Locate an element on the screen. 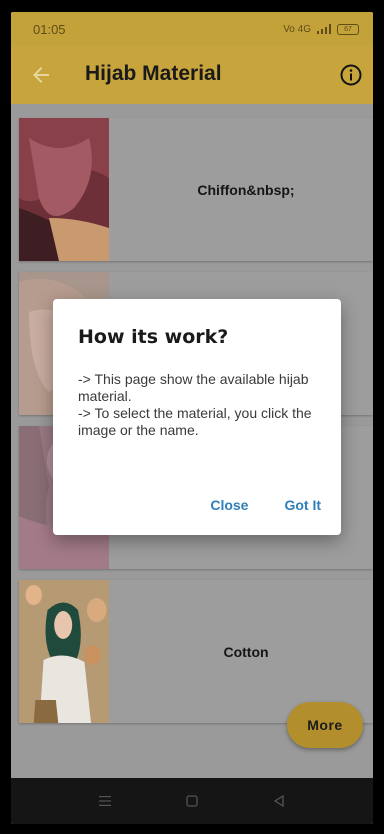 The image size is (384, 834). got-it-button: Got It is located at coordinates (302, 505).